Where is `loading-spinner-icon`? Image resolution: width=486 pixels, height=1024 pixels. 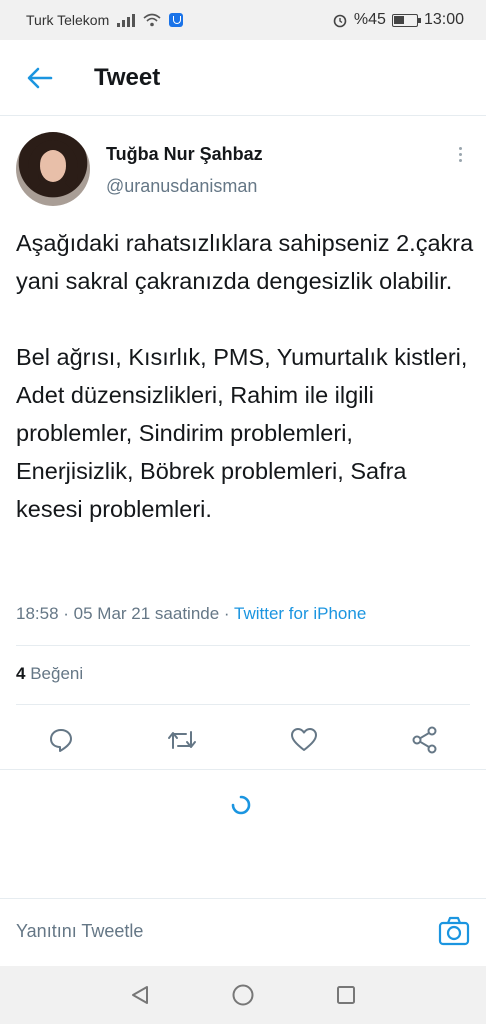
loading-spinner-icon is located at coordinates (241, 805).